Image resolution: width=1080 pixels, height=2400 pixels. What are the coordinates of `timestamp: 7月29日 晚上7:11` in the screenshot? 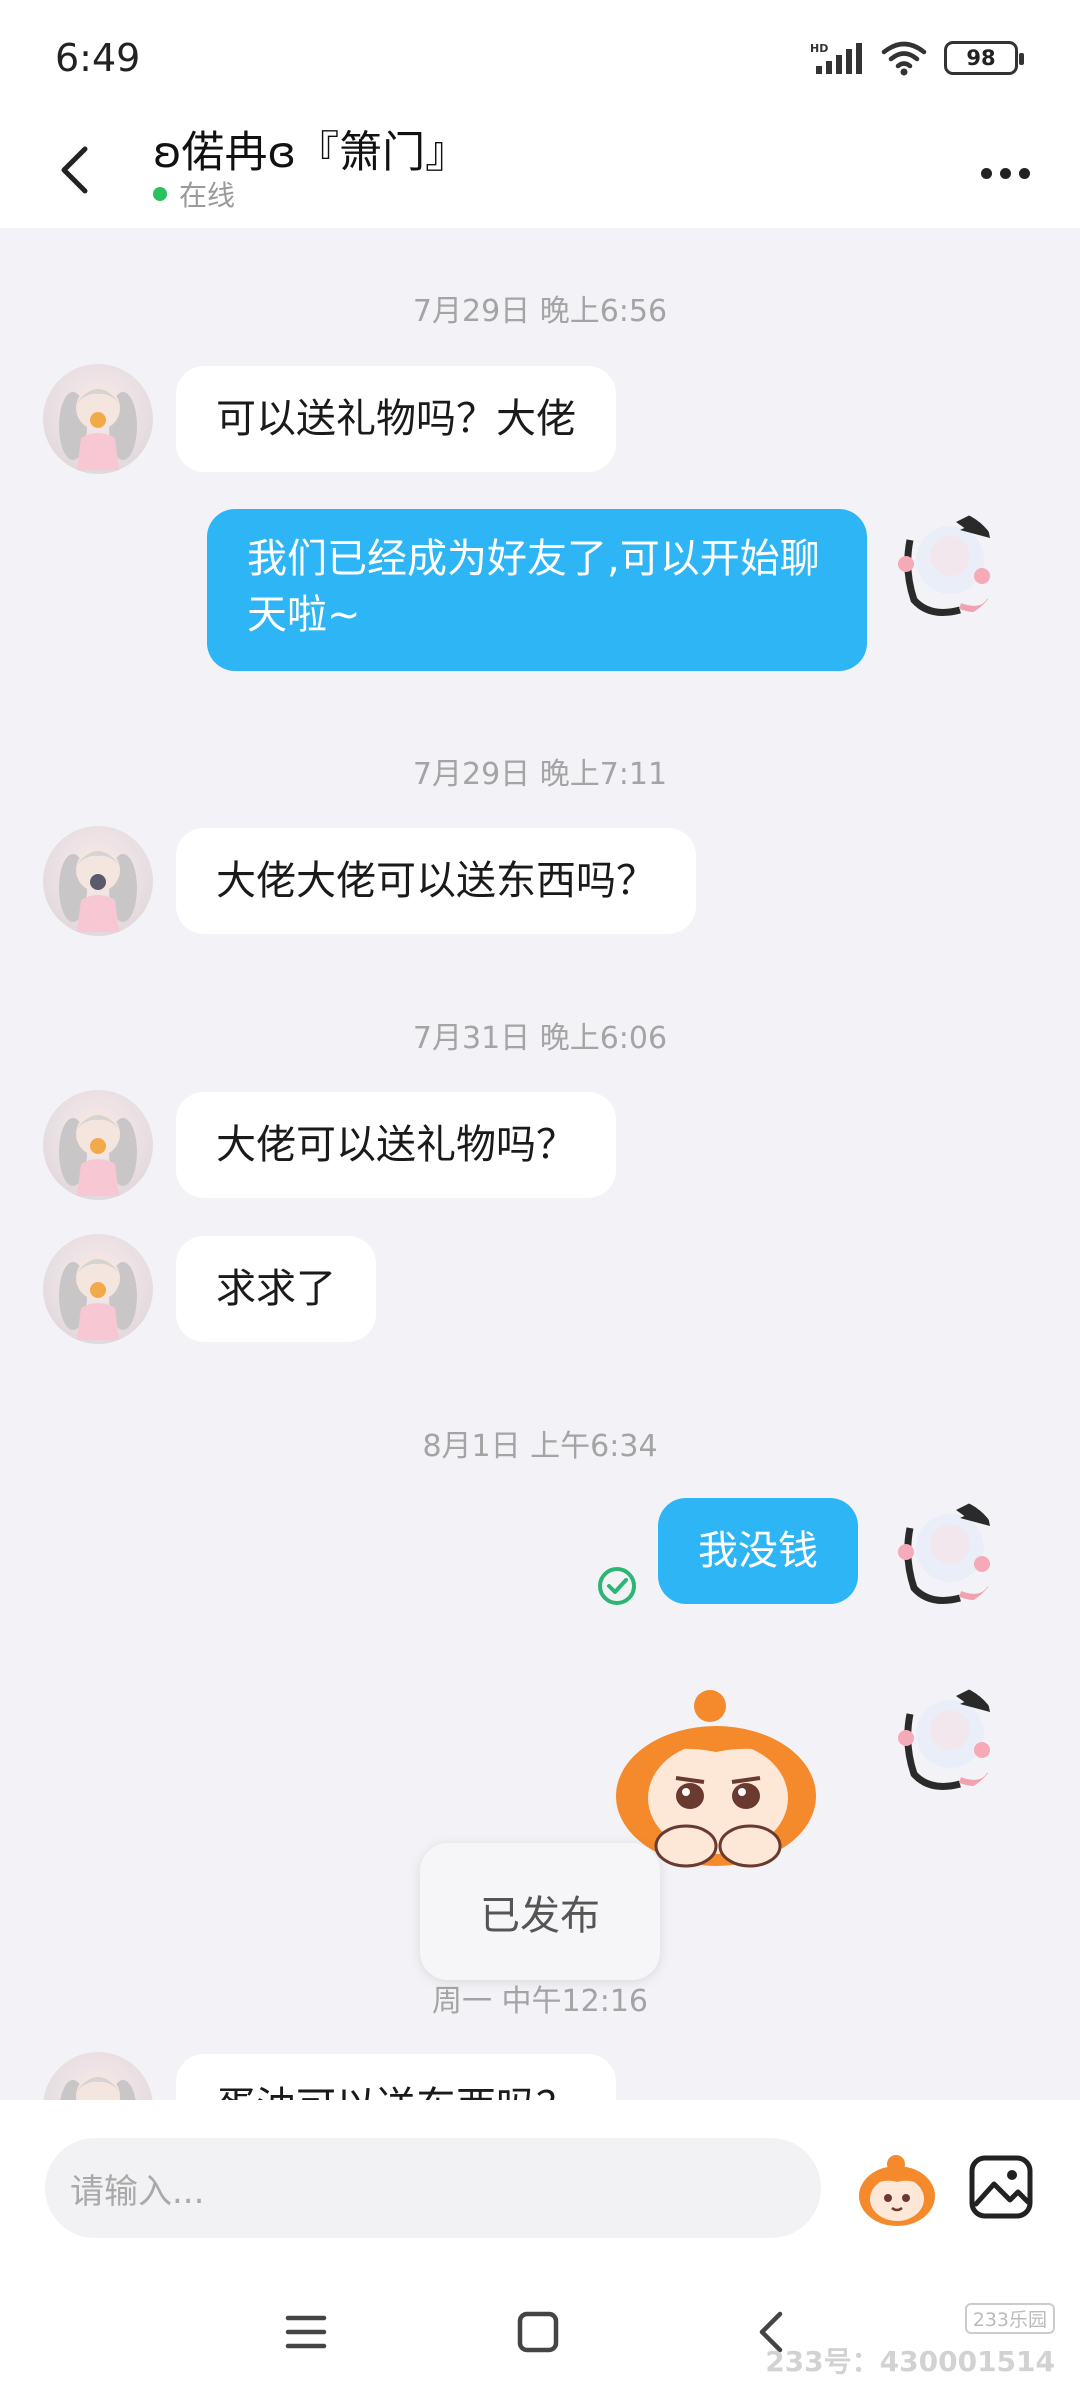 It's located at (540, 774).